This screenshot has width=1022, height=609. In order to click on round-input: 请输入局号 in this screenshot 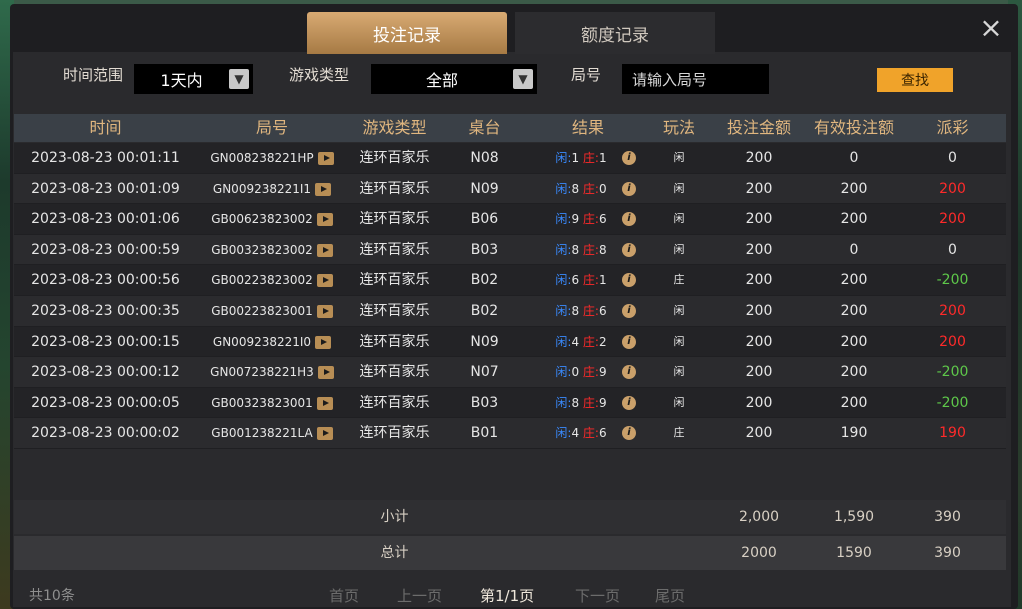, I will do `click(695, 79)`.